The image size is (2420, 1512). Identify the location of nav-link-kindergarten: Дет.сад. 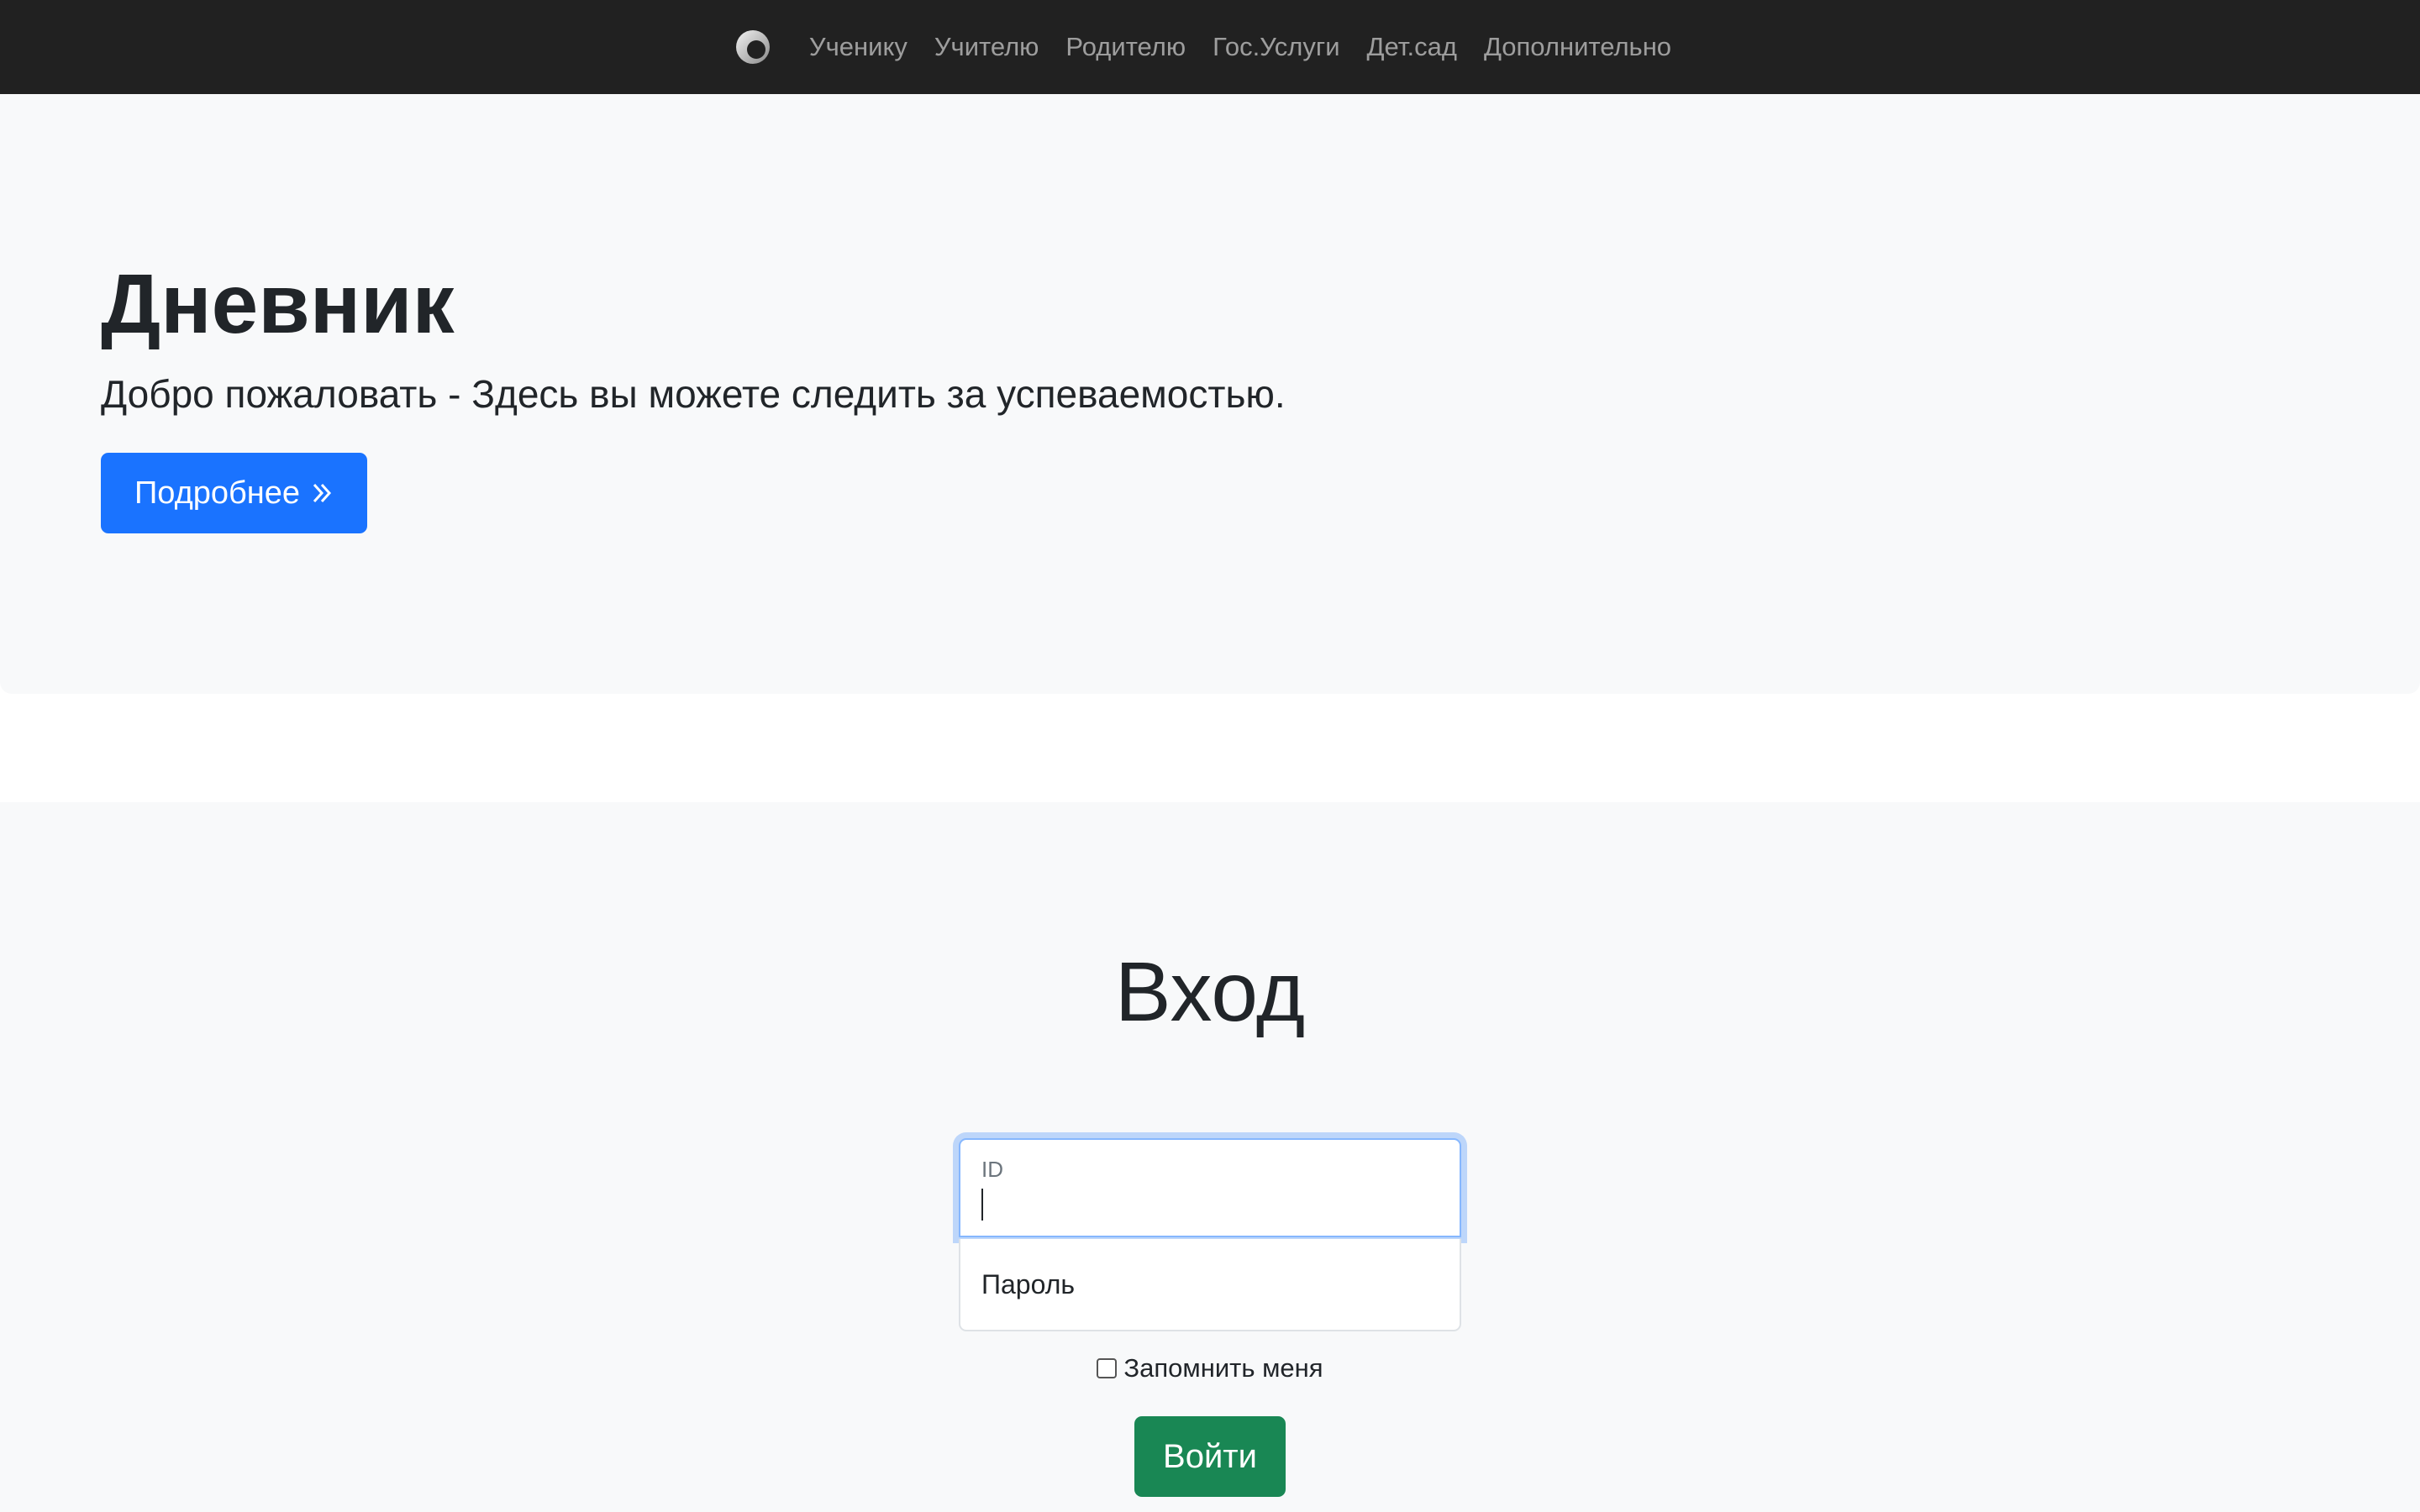
(1412, 47).